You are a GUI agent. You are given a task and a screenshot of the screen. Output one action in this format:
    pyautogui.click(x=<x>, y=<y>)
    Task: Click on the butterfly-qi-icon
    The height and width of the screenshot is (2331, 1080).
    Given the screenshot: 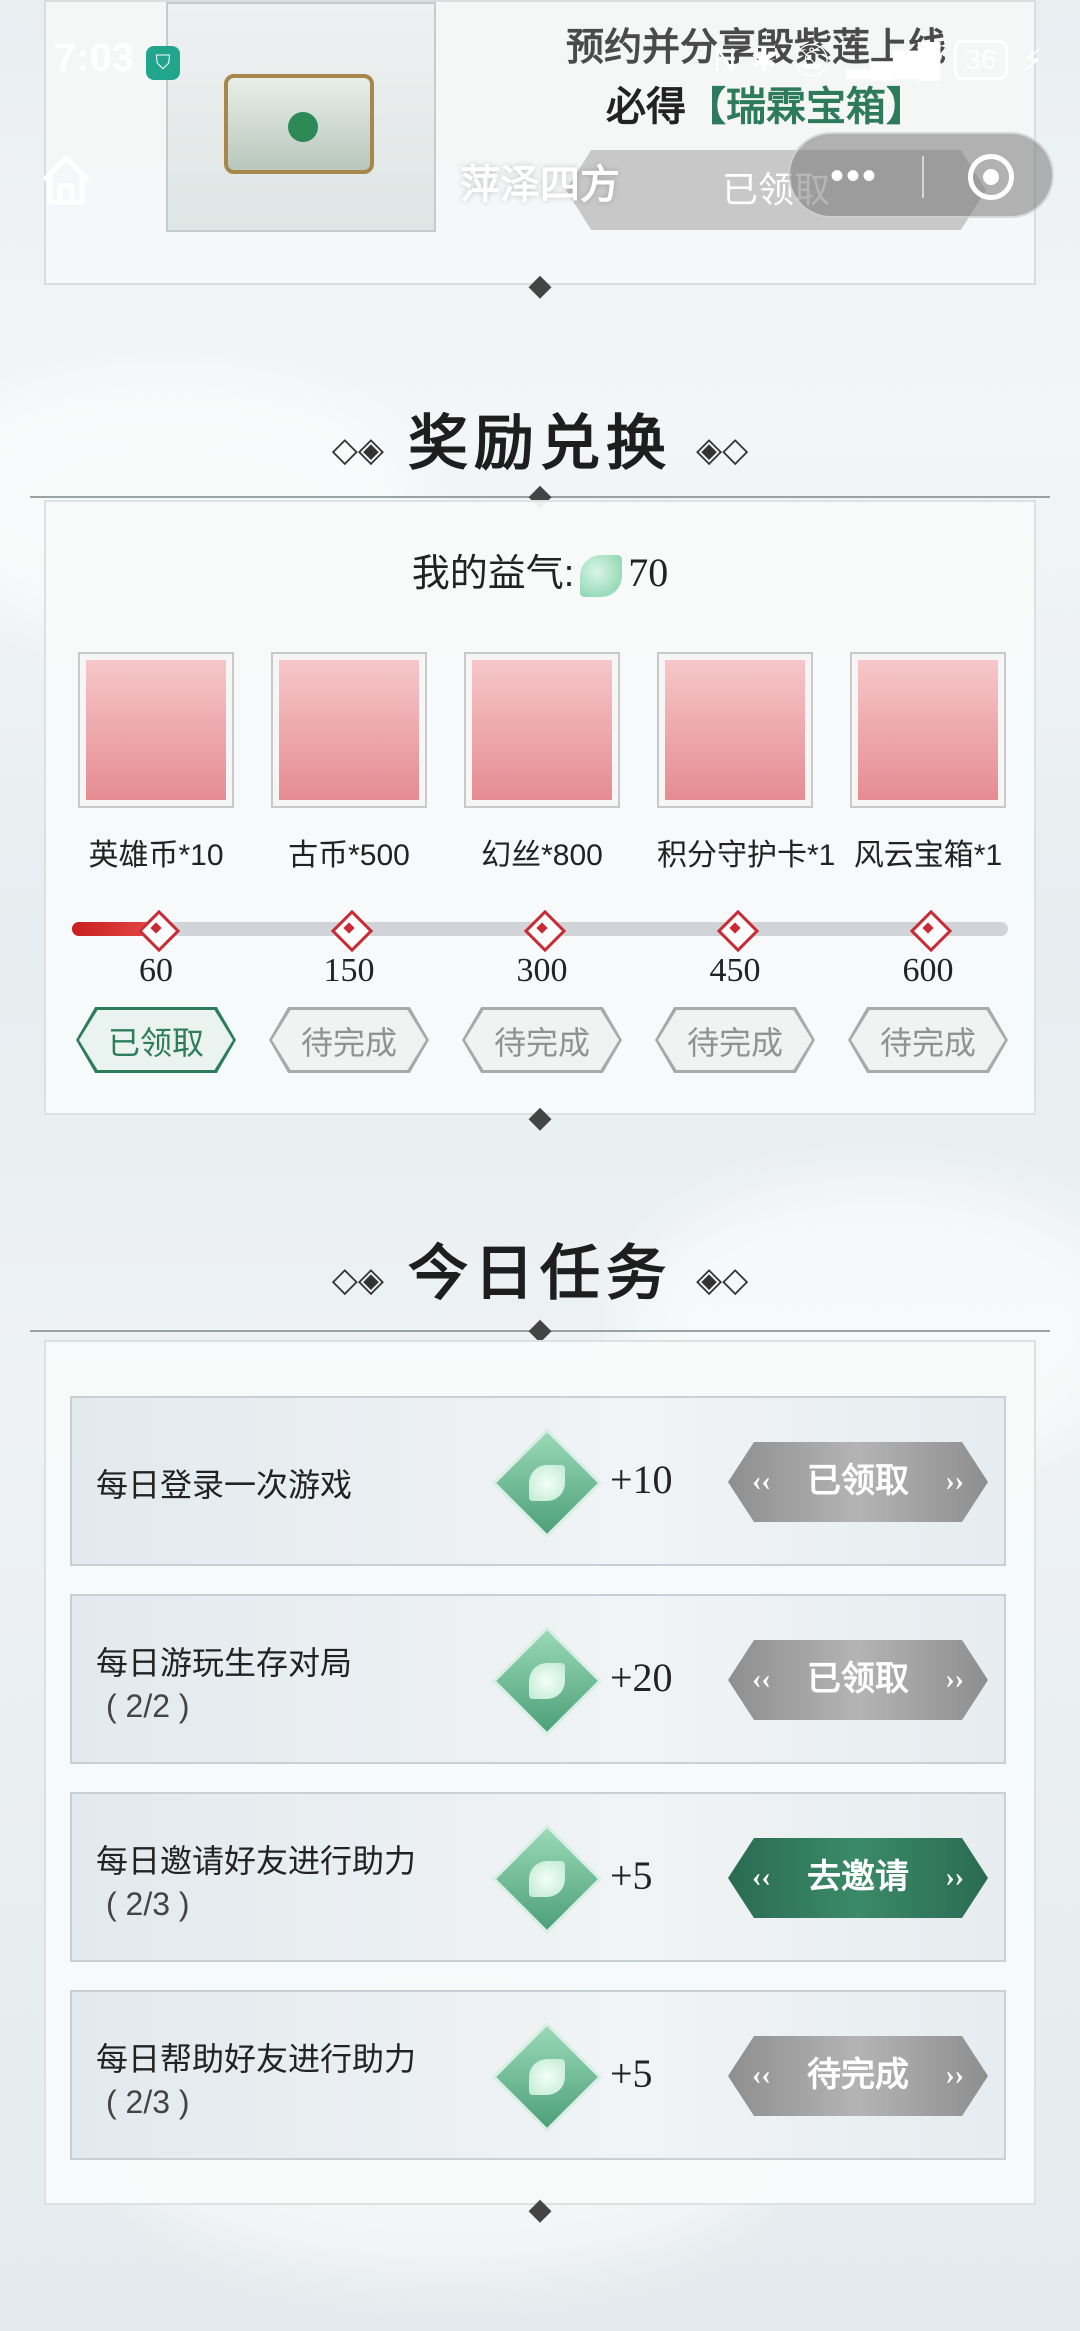 What is the action you would take?
    pyautogui.click(x=601, y=575)
    